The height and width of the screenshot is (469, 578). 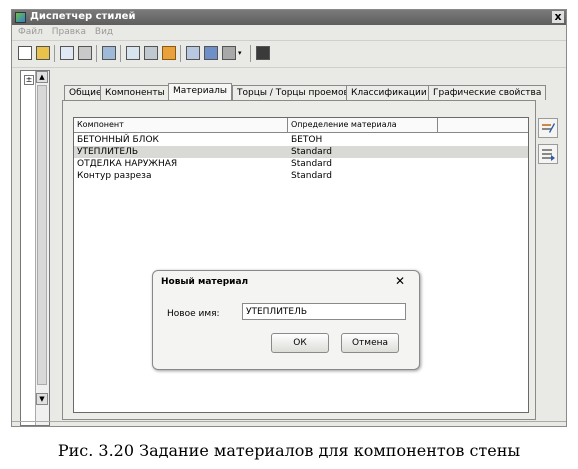 I want to click on menu-file: Файл, so click(x=30, y=32).